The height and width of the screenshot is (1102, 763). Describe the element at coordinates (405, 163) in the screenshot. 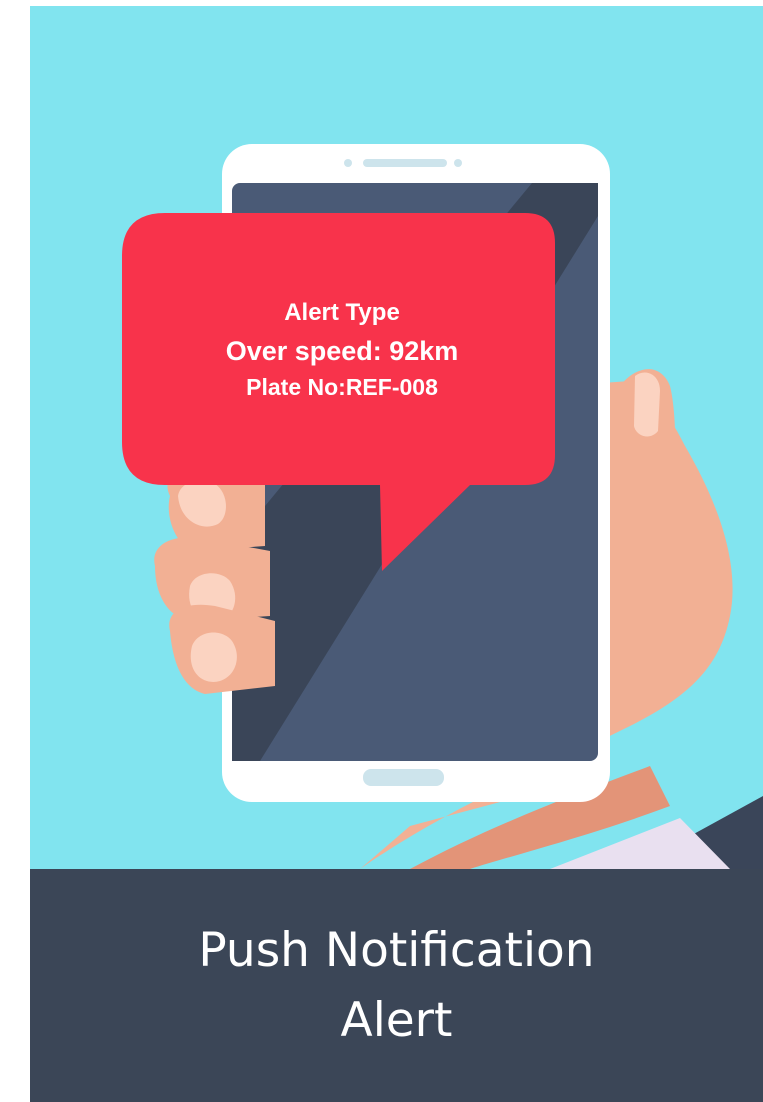

I see `phone-speaker` at that location.